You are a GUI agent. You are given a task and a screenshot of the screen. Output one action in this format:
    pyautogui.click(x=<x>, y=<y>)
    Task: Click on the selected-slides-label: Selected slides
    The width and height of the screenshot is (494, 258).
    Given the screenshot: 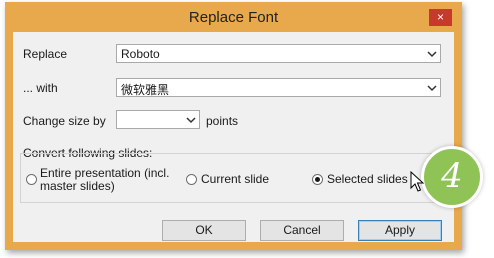 What is the action you would take?
    pyautogui.click(x=367, y=179)
    